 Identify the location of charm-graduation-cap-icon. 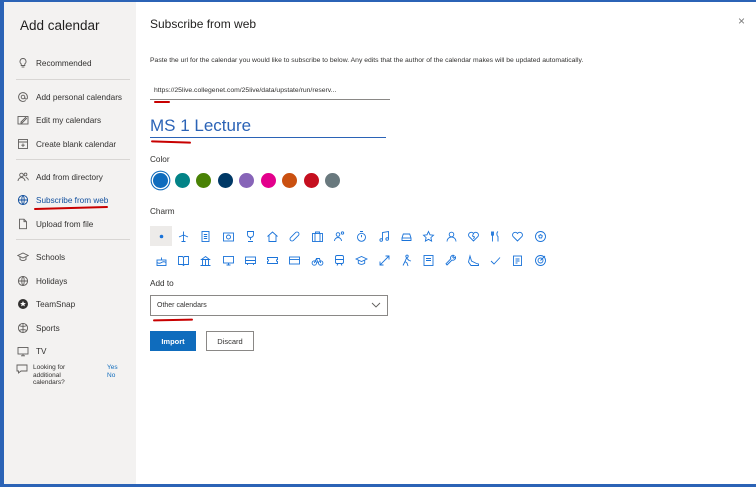
(362, 260).